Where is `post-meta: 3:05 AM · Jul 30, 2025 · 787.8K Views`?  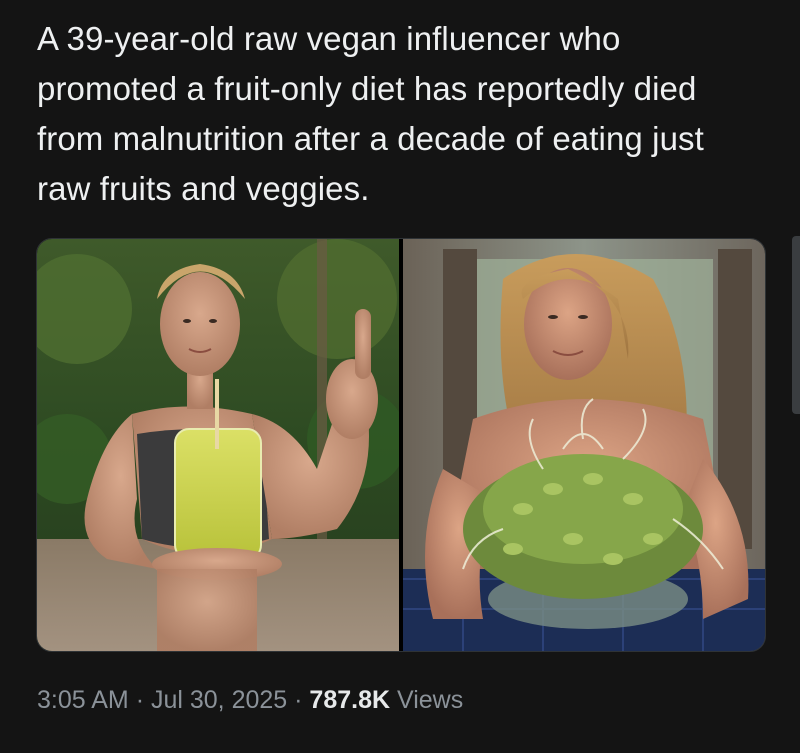
post-meta: 3:05 AM · Jul 30, 2025 · 787.8K Views is located at coordinates (250, 700).